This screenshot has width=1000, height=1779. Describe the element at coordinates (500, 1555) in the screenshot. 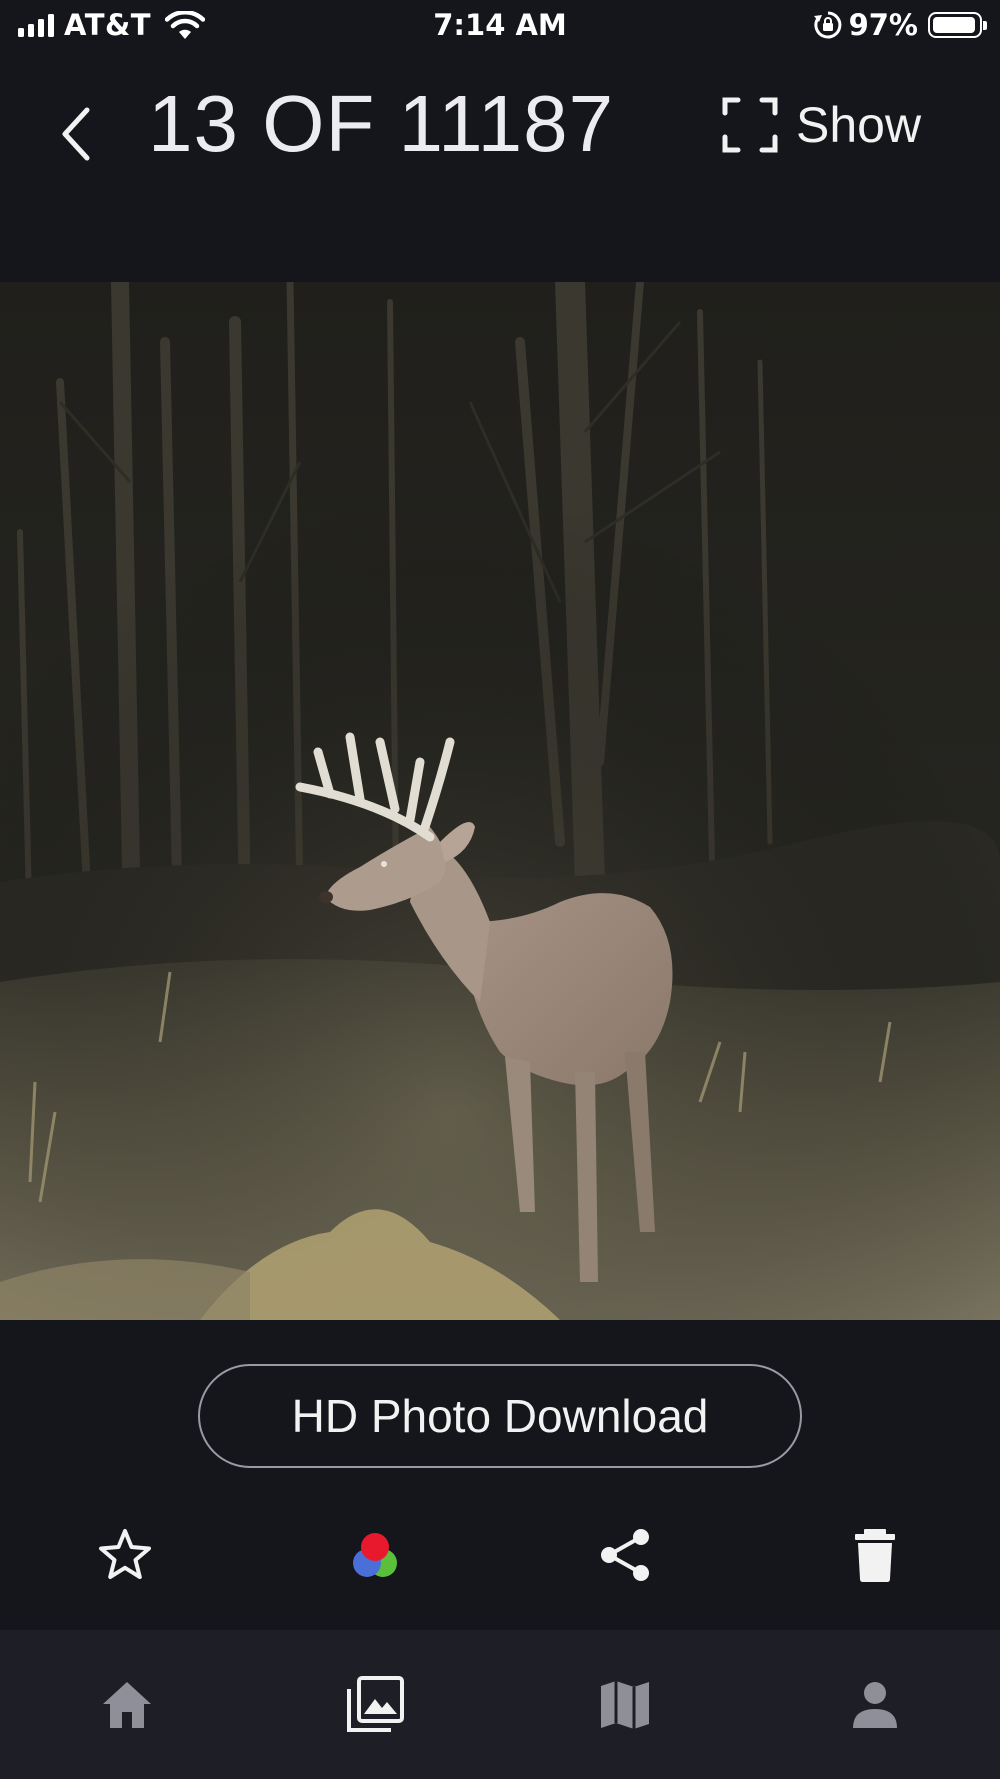

I see `photo-actions` at that location.